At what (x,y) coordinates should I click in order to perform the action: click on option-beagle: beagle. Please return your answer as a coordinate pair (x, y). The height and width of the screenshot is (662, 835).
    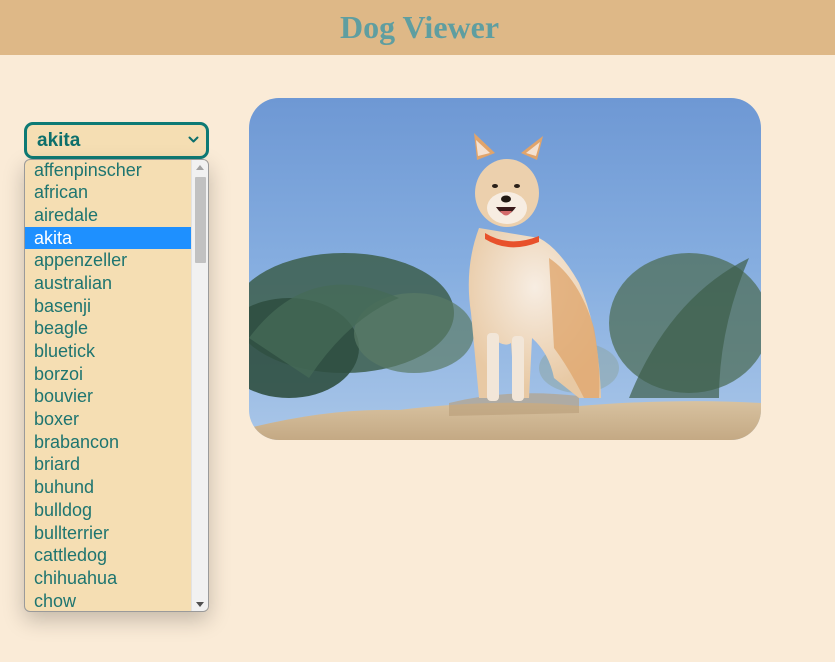
    Looking at the image, I should click on (108, 328).